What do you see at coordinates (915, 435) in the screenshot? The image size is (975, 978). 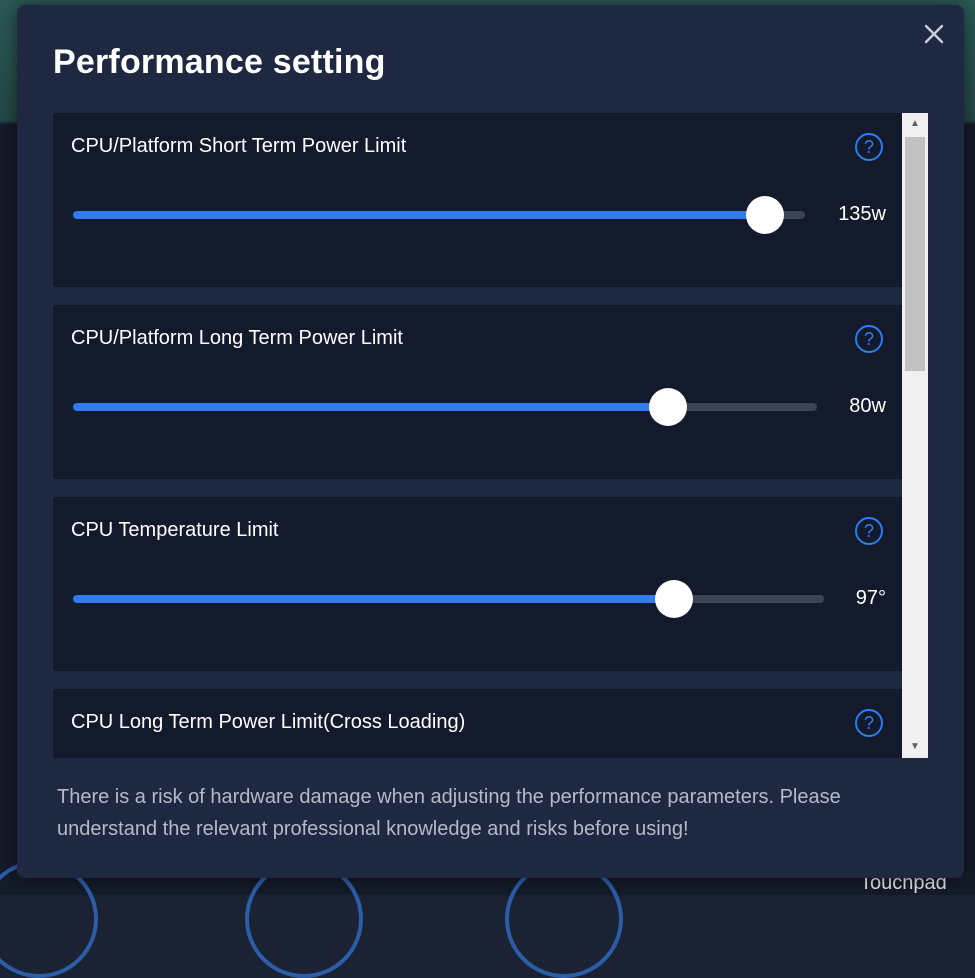 I see `vertical-scrollbar: ▲ ▼` at bounding box center [915, 435].